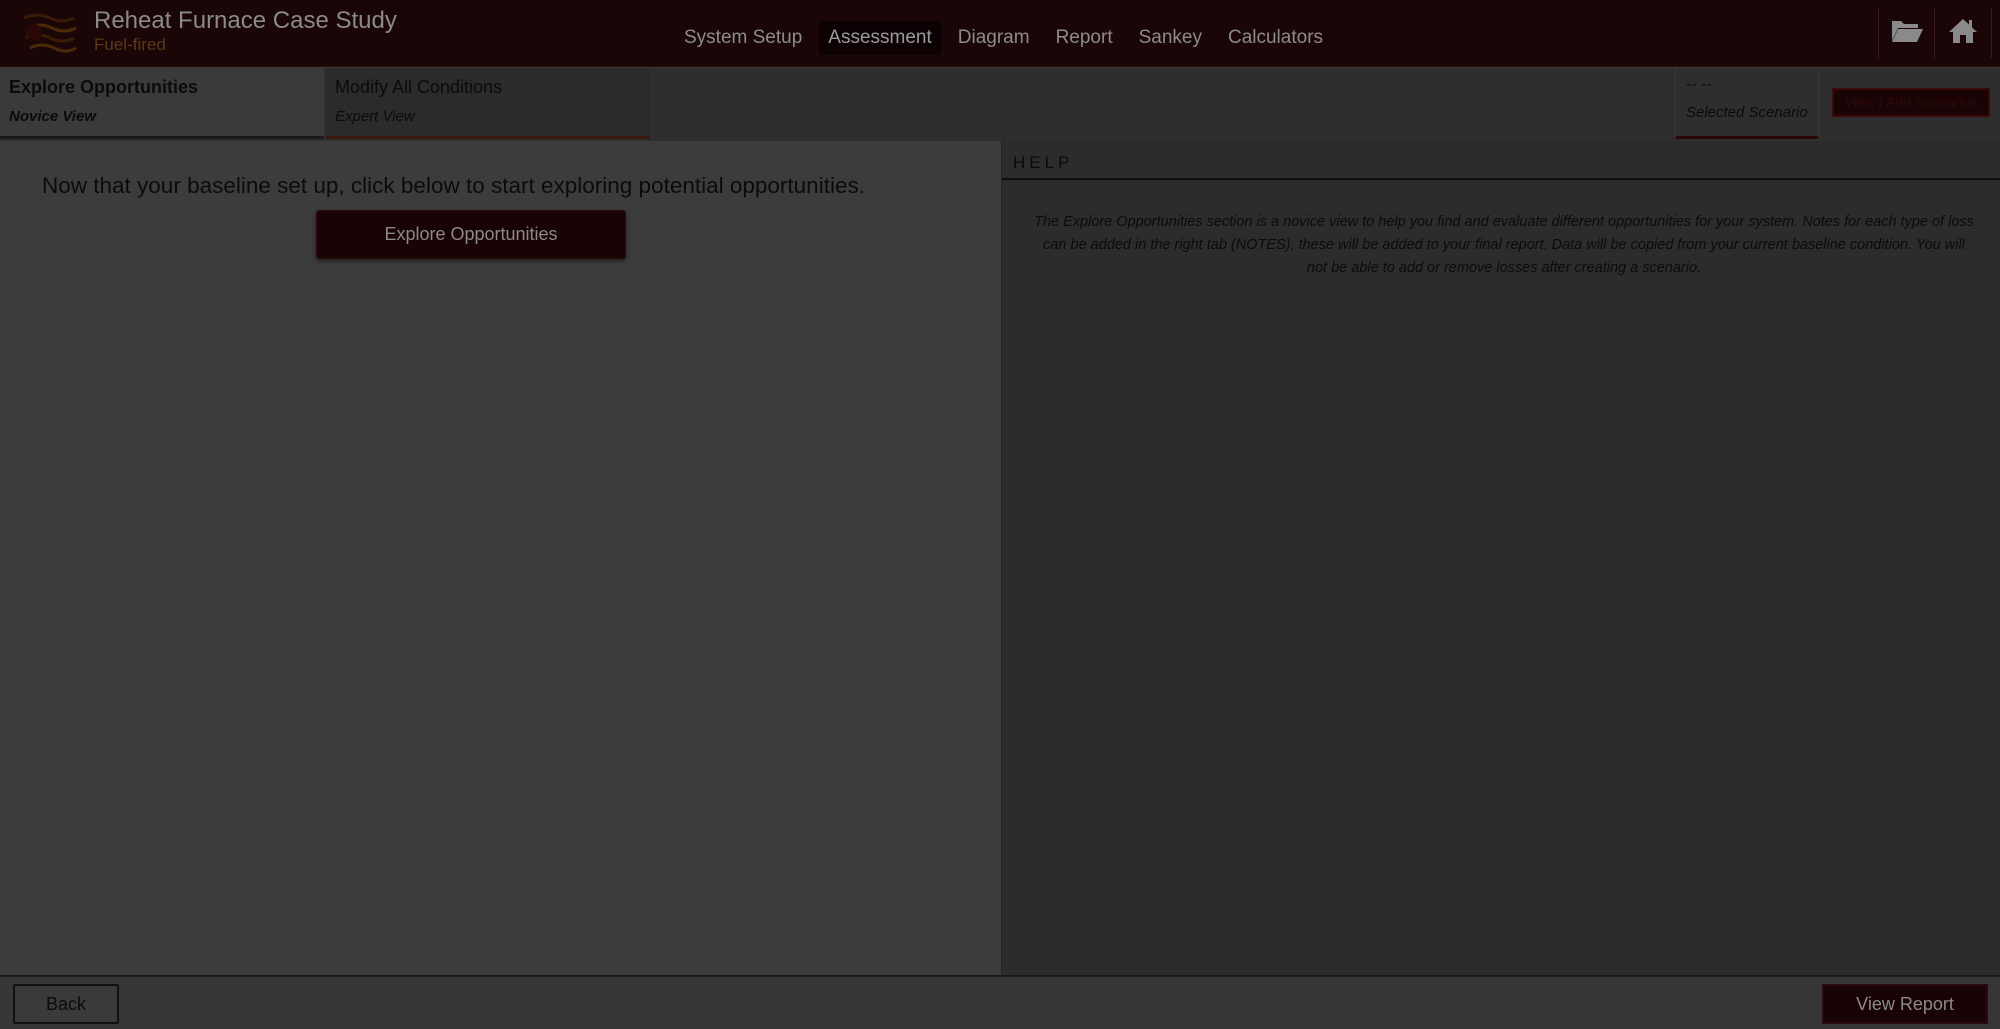  I want to click on view-add-scenarios-button: View / Add Scenarios, so click(1911, 102).